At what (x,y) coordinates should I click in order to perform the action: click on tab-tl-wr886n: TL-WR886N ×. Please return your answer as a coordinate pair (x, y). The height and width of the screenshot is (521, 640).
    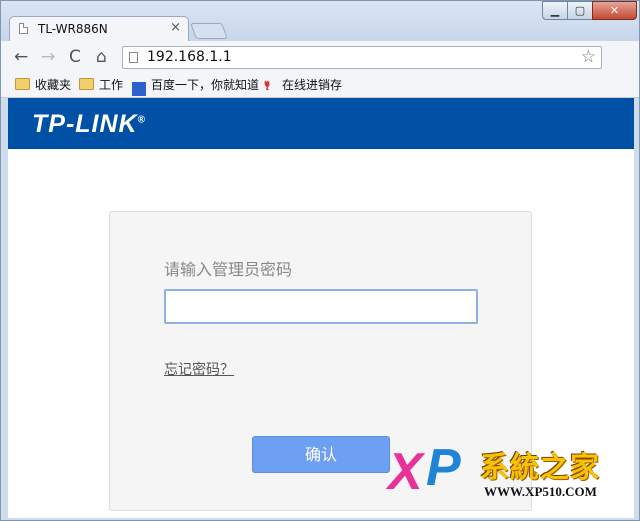
    Looking at the image, I should click on (99, 28).